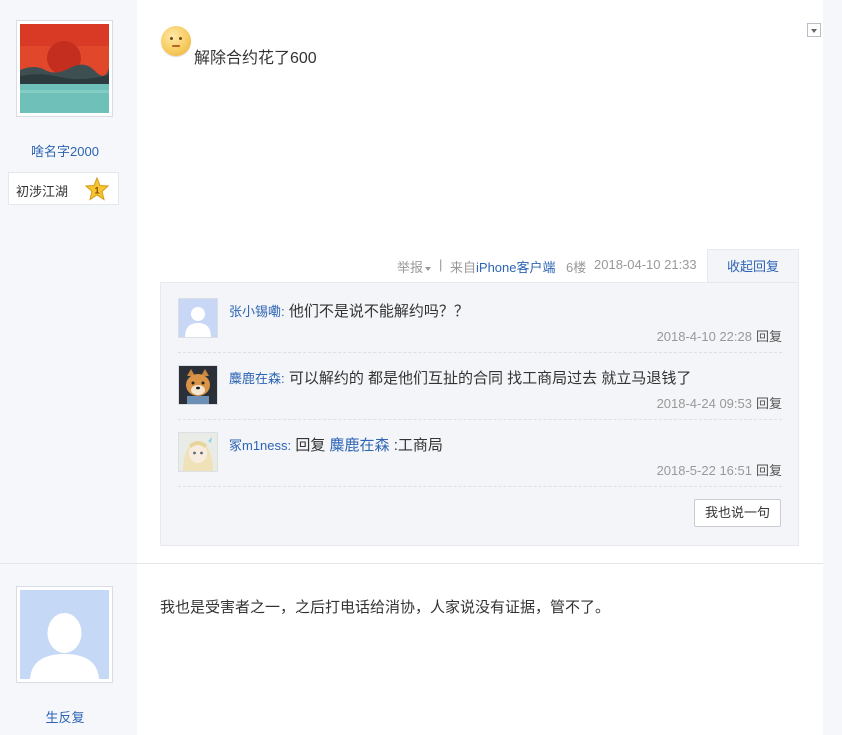 This screenshot has width=842, height=735. Describe the element at coordinates (753, 266) in the screenshot. I see `collapse-replies-button: 收起回复` at that location.